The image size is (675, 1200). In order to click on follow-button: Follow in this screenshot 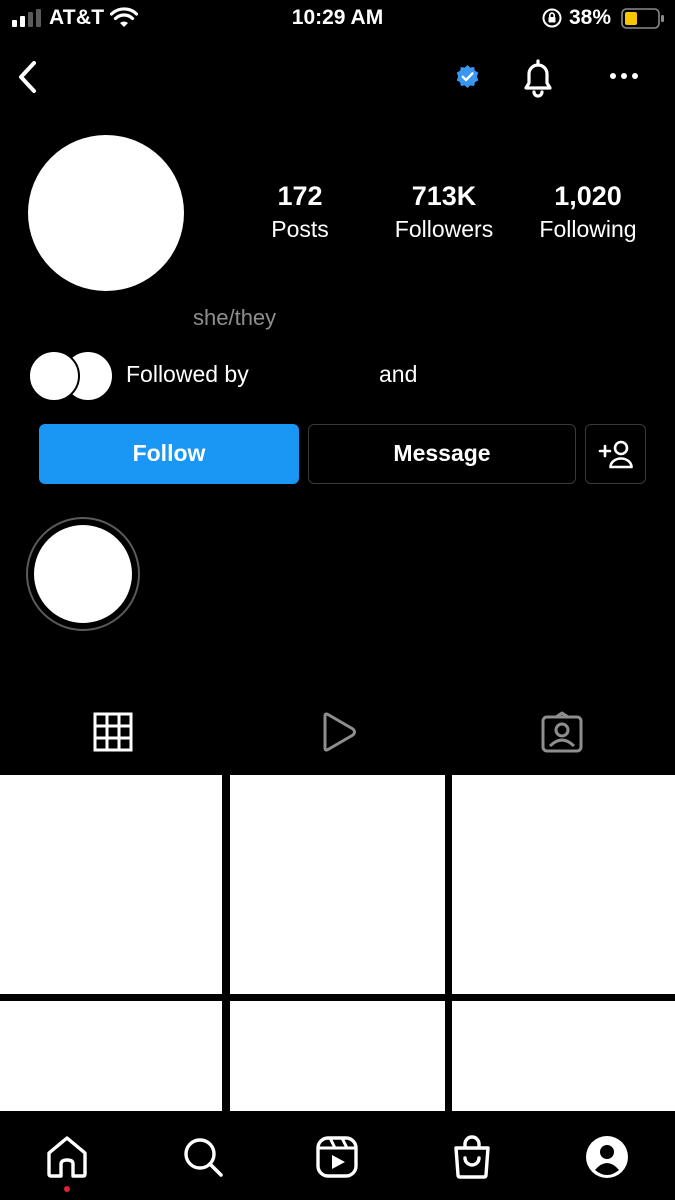, I will do `click(169, 454)`.